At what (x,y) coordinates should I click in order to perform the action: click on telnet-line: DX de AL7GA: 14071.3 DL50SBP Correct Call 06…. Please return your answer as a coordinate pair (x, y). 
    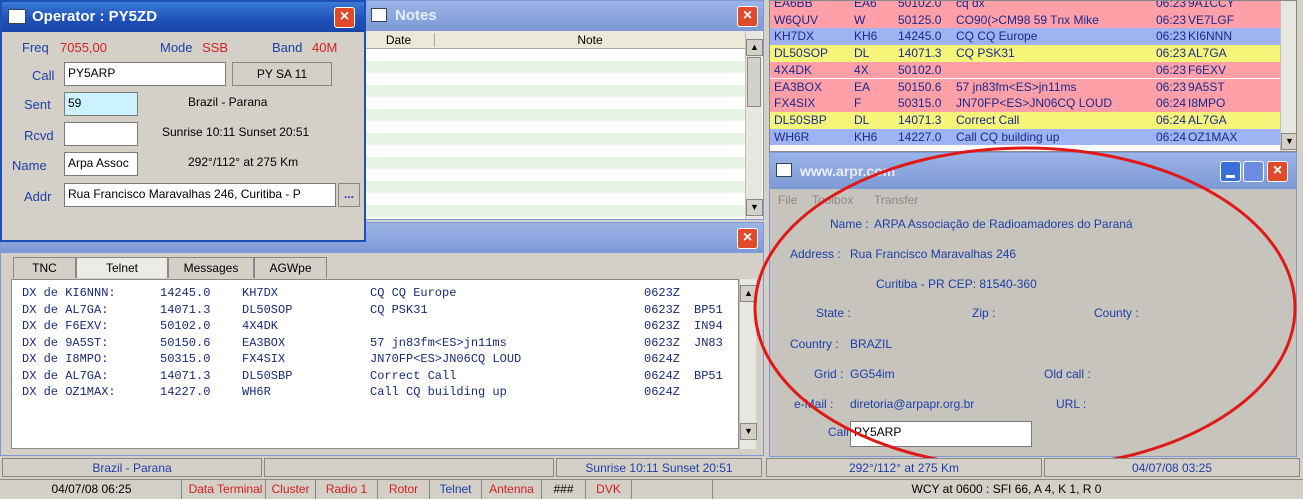
    Looking at the image, I should click on (376, 377).